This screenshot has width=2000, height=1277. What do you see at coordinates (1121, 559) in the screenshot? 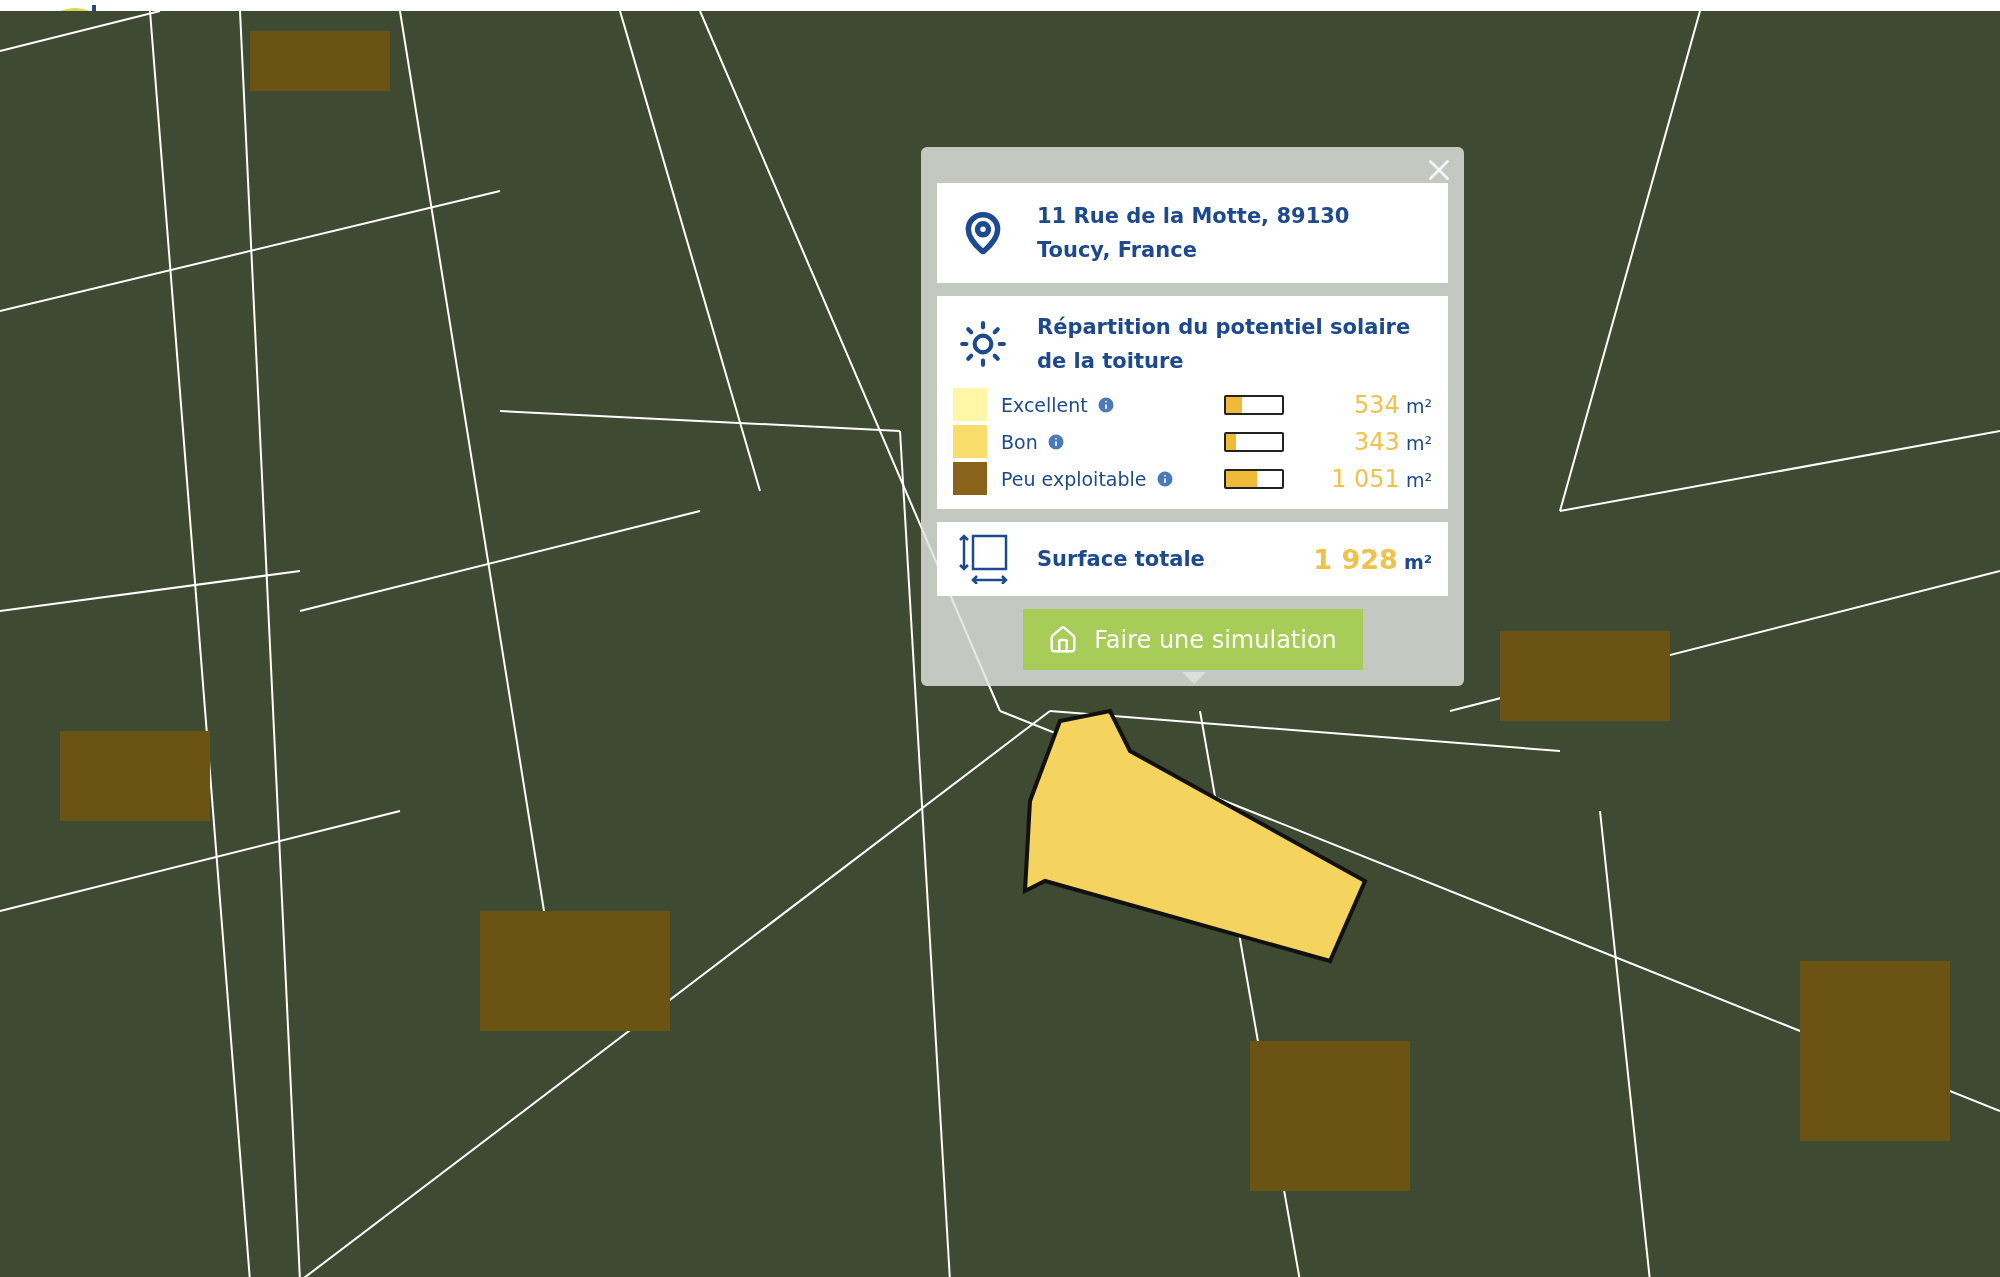
I see `total-label: Surface totale` at bounding box center [1121, 559].